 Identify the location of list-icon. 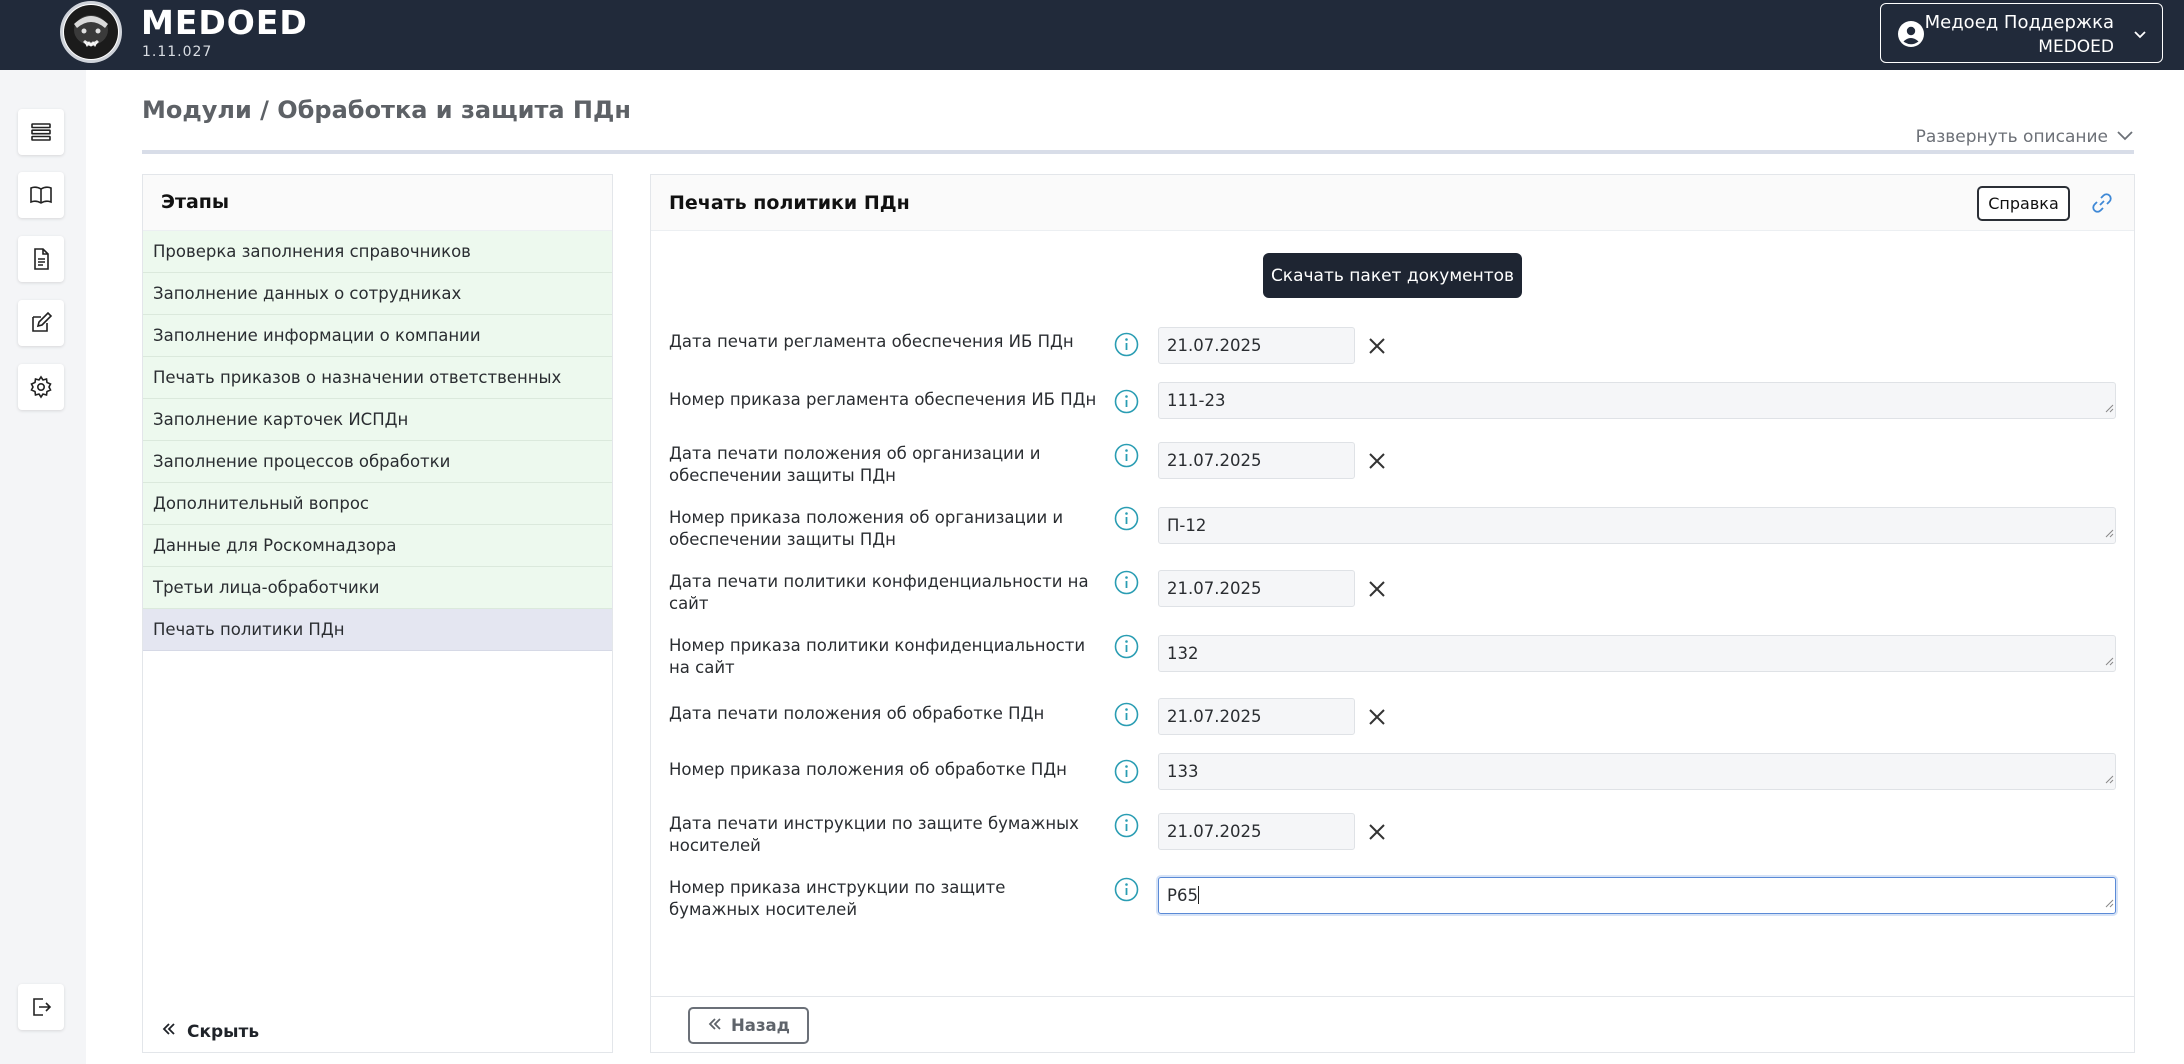
(41, 132).